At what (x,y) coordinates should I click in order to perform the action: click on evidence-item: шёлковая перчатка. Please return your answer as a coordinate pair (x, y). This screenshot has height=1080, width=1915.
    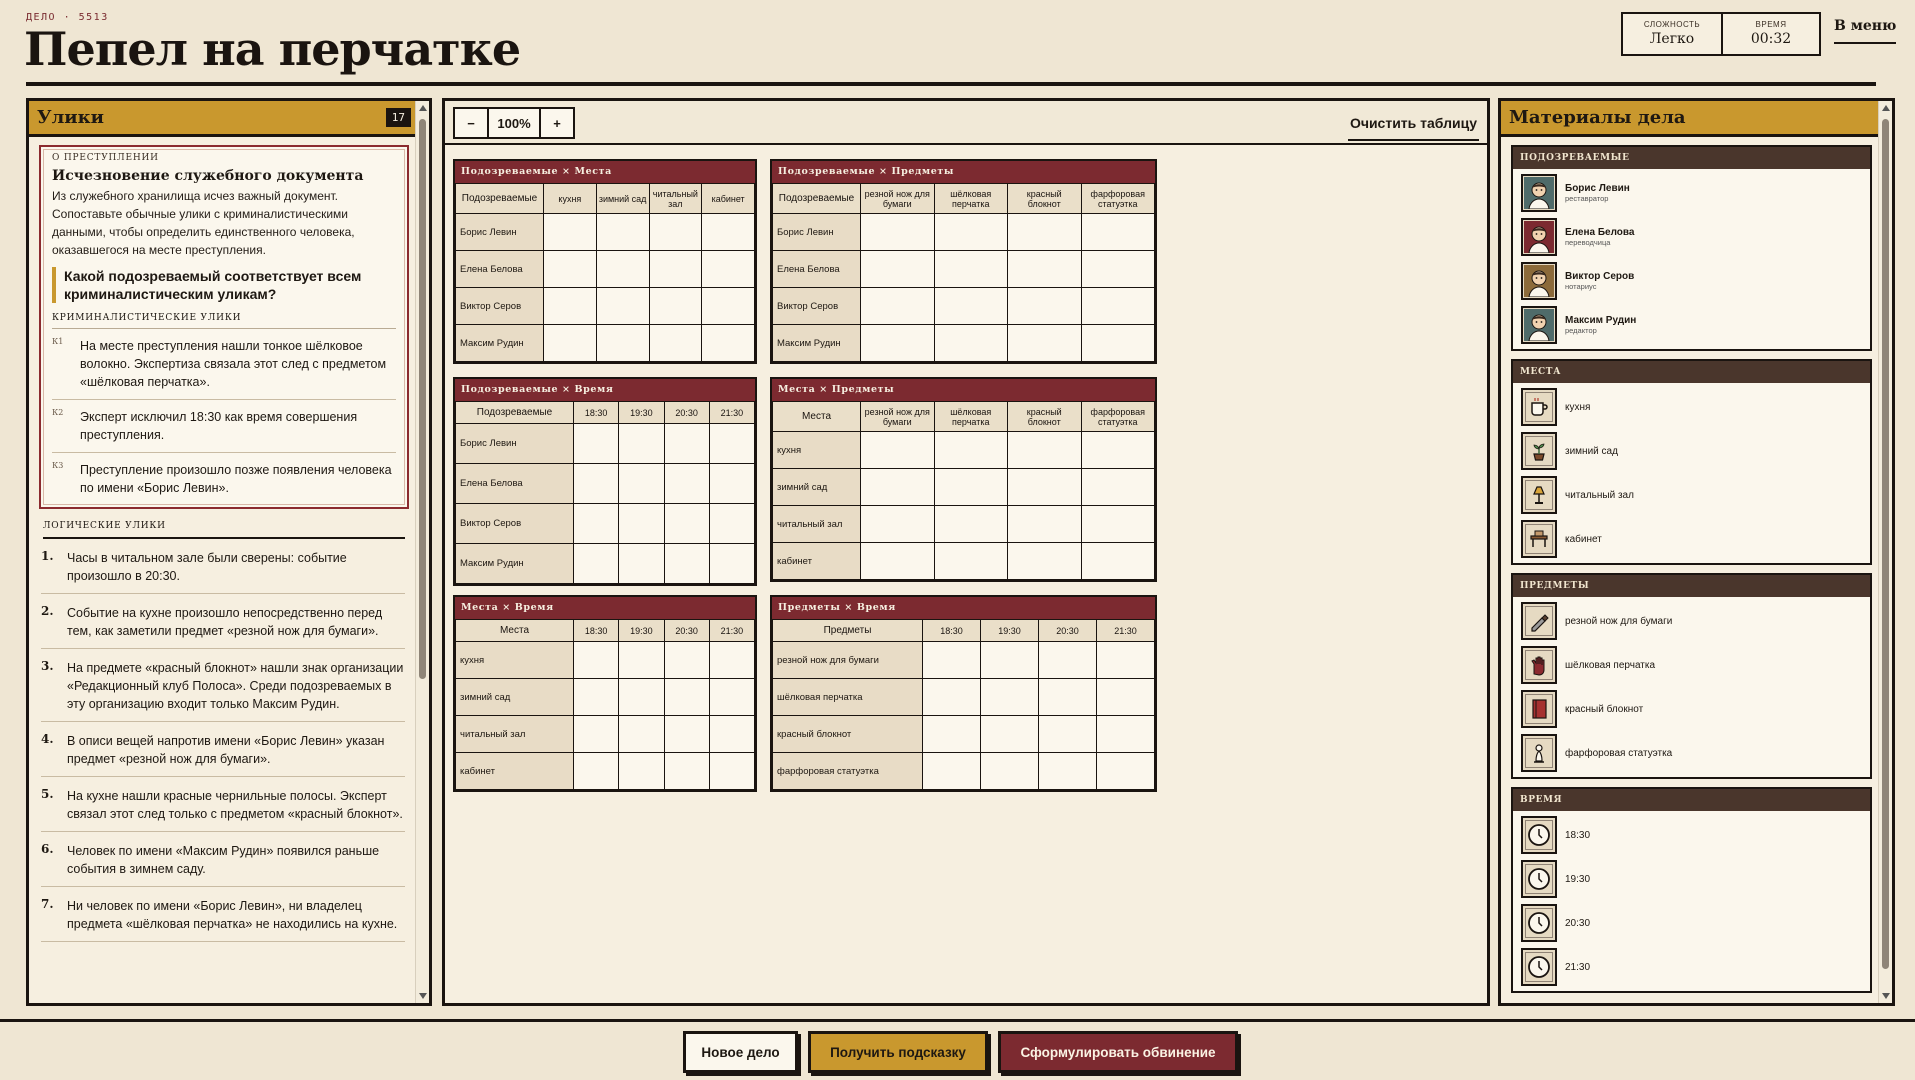
    Looking at the image, I should click on (1691, 665).